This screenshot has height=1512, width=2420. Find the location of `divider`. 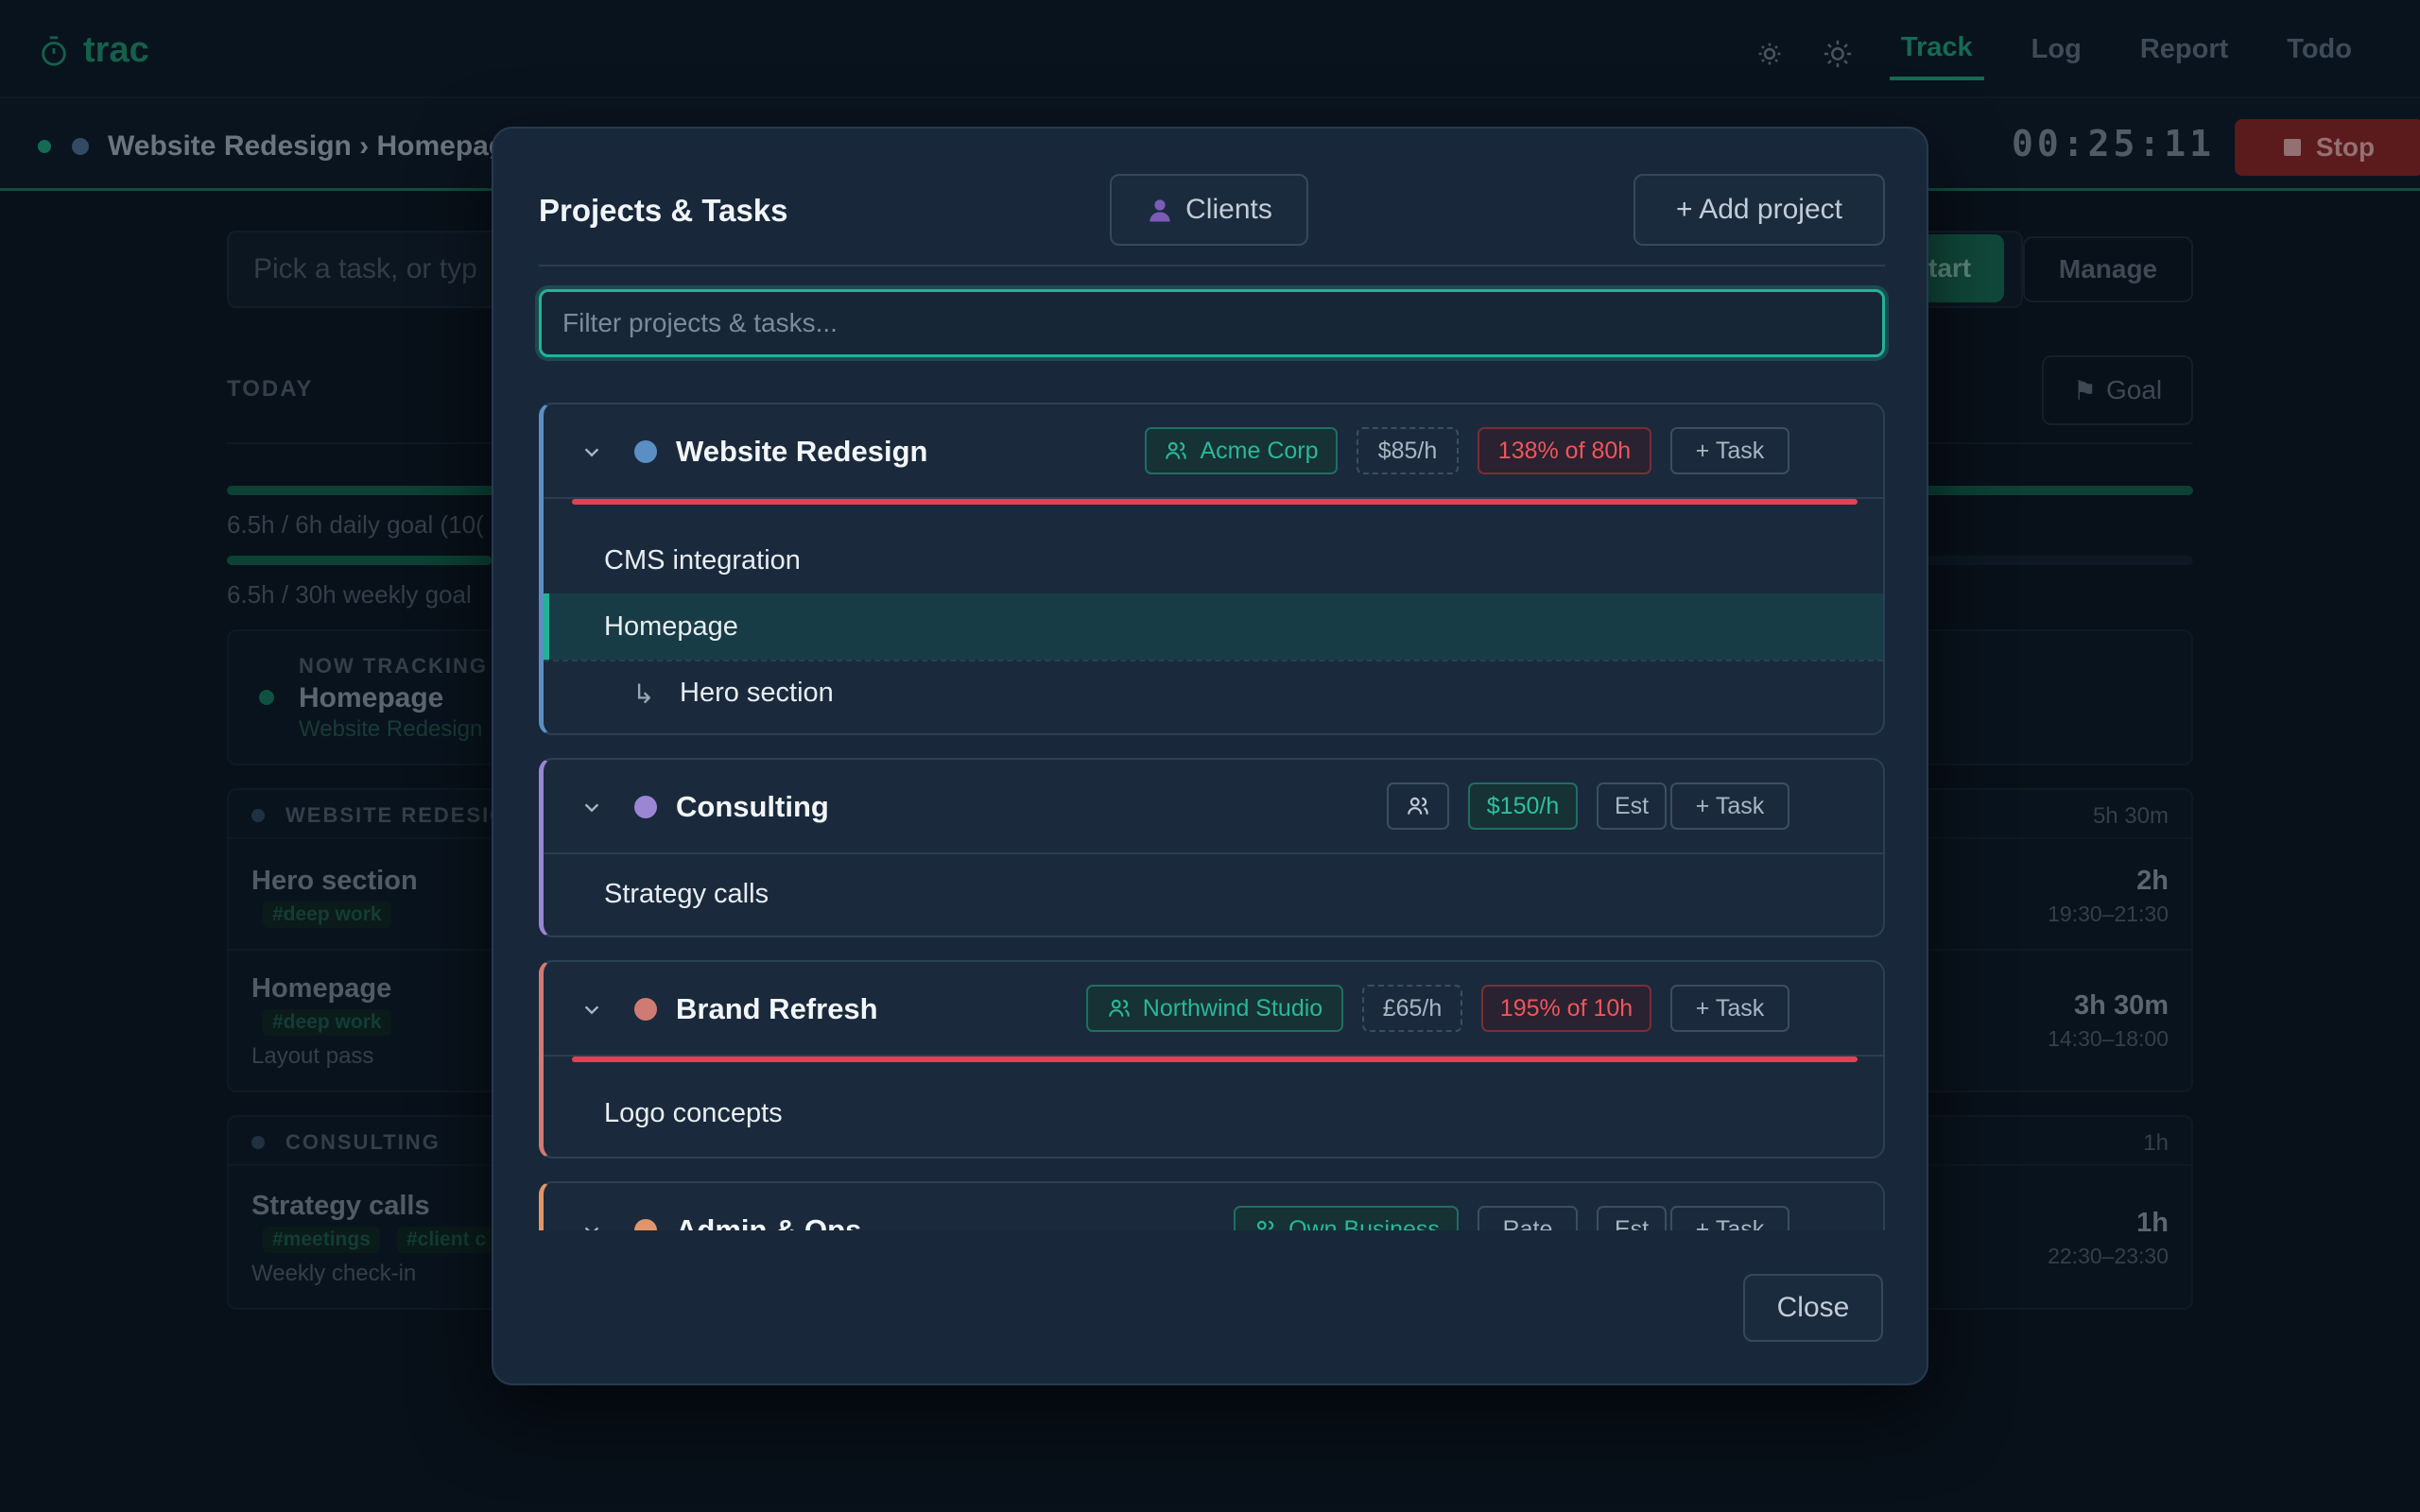

divider is located at coordinates (1212, 265).